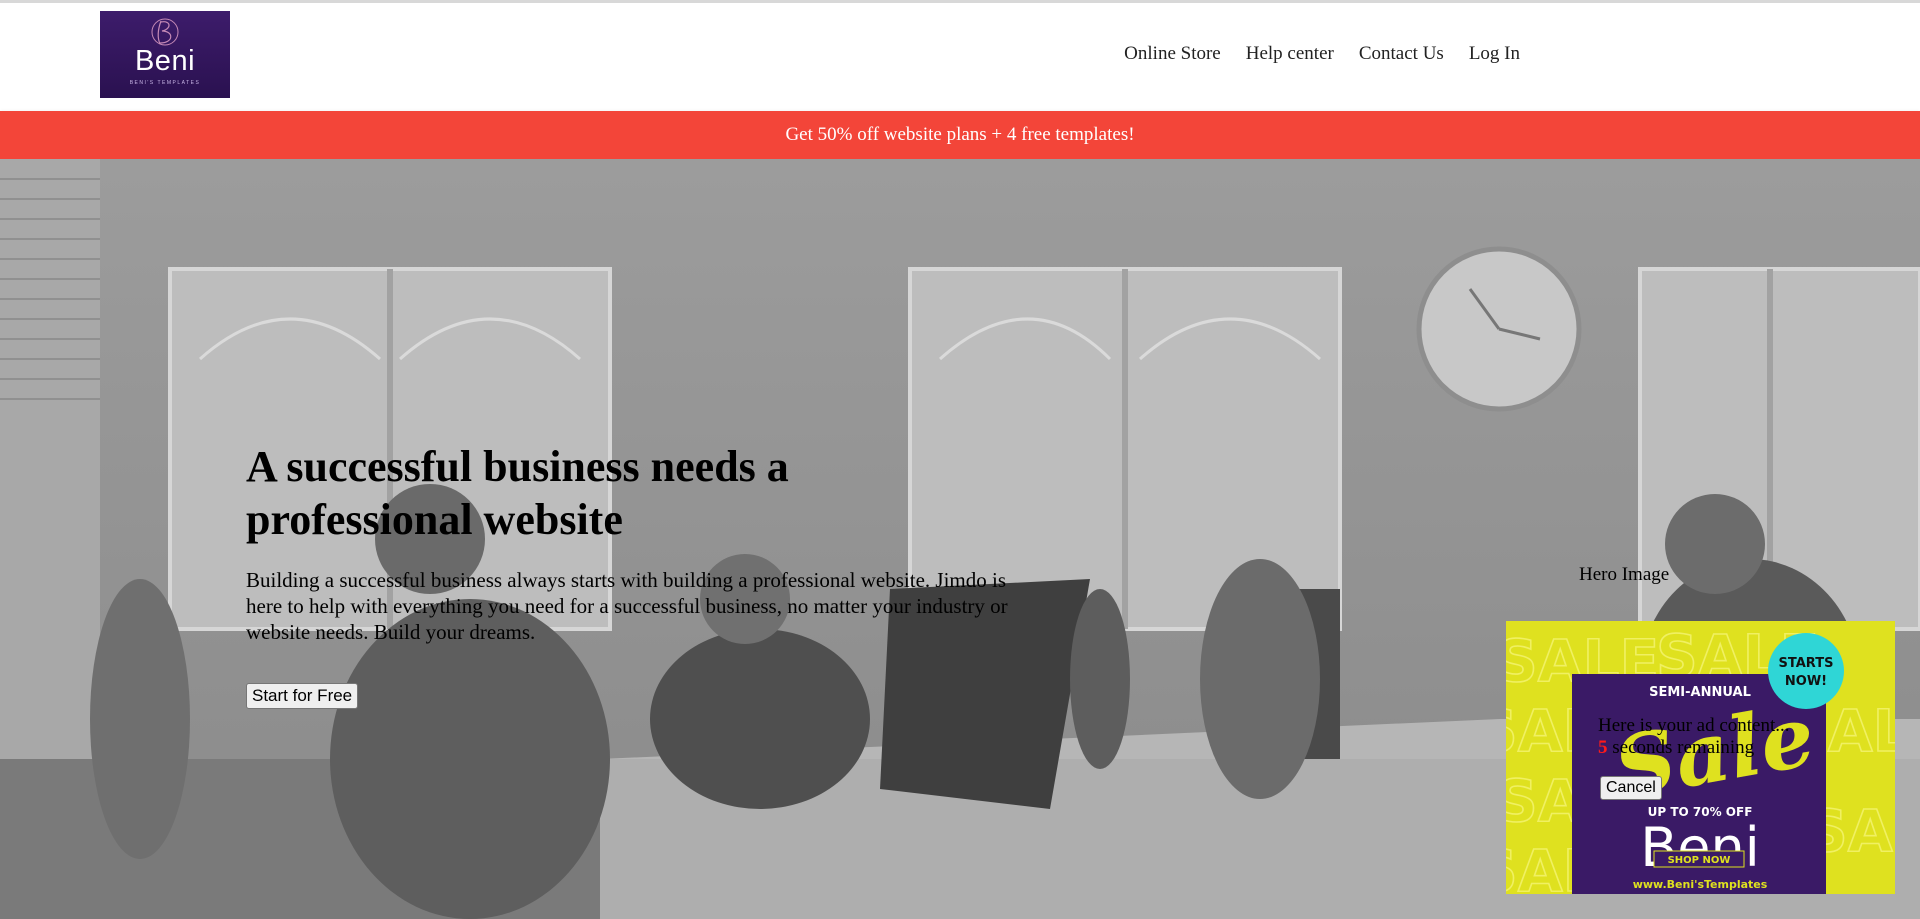 The width and height of the screenshot is (1920, 919). Describe the element at coordinates (165, 32) in the screenshot. I see `logo-monogram-icon` at that location.